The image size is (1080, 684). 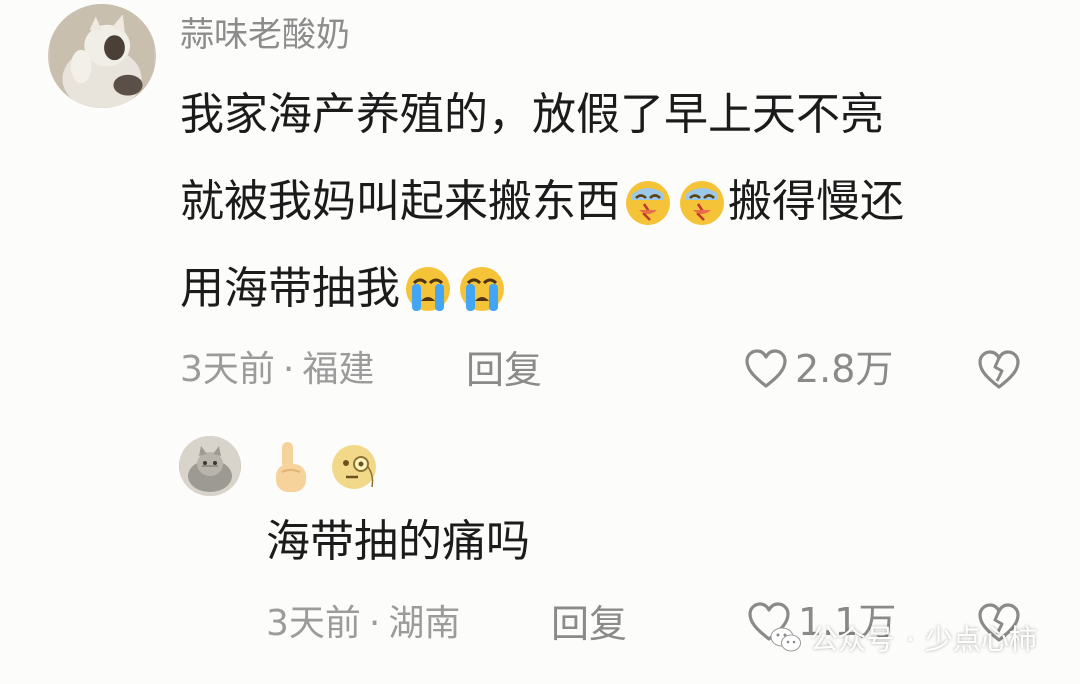 What do you see at coordinates (816, 201) in the screenshot?
I see `comment-text: 搬得慢还` at bounding box center [816, 201].